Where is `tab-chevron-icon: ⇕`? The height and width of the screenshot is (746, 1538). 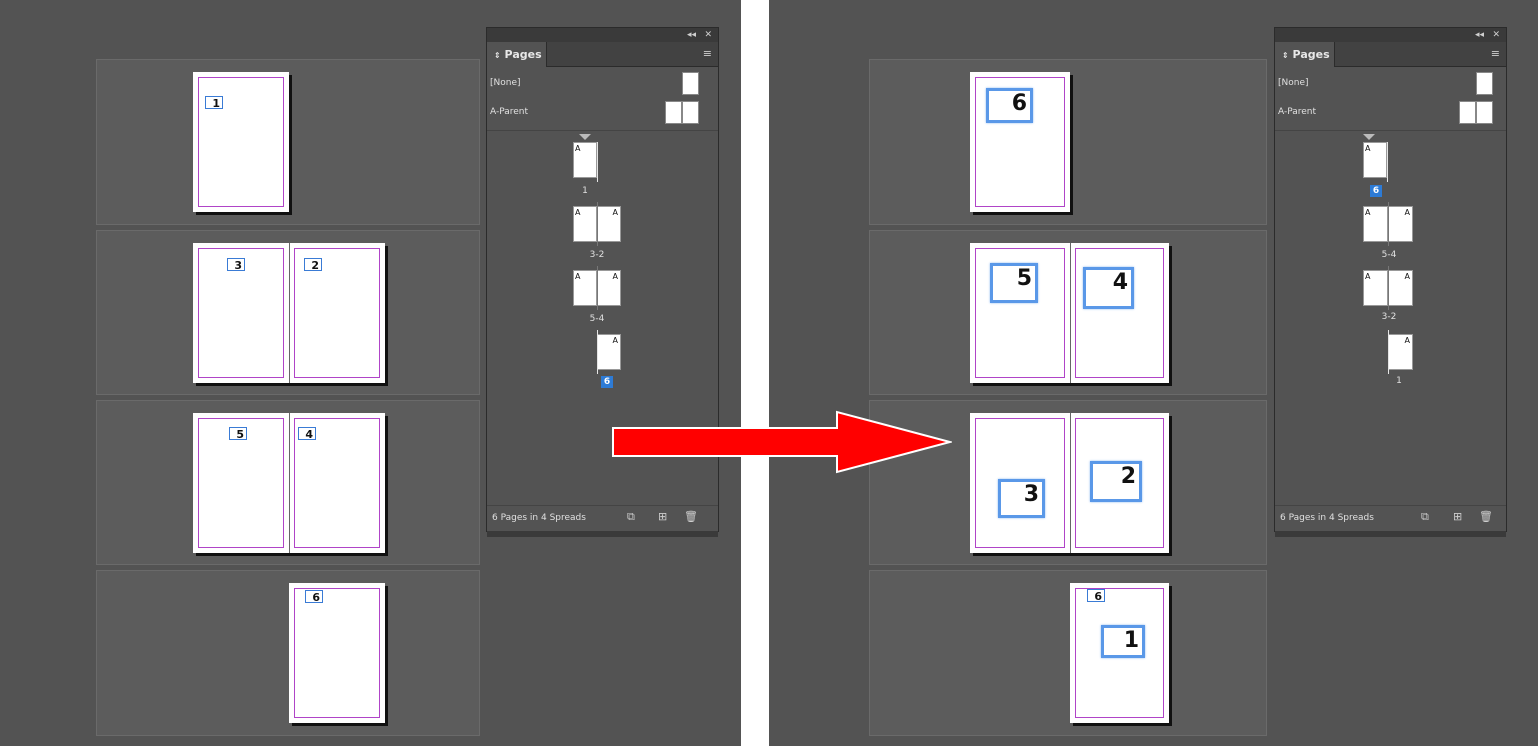 tab-chevron-icon: ⇕ is located at coordinates (1285, 55).